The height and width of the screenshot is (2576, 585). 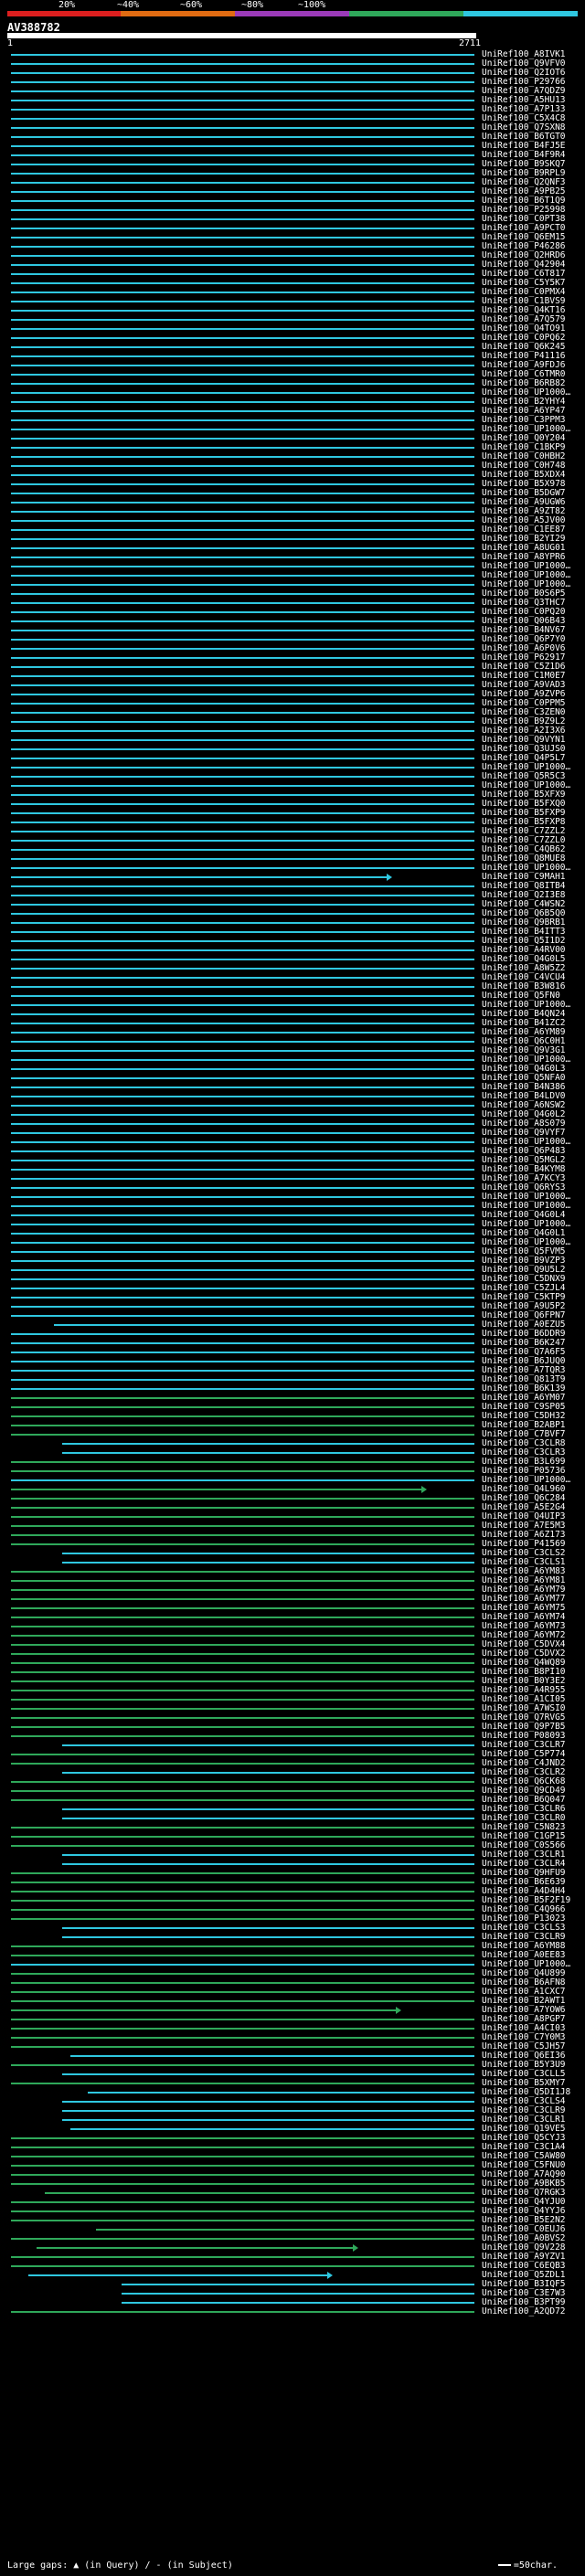 I want to click on query-bar, so click(x=242, y=35).